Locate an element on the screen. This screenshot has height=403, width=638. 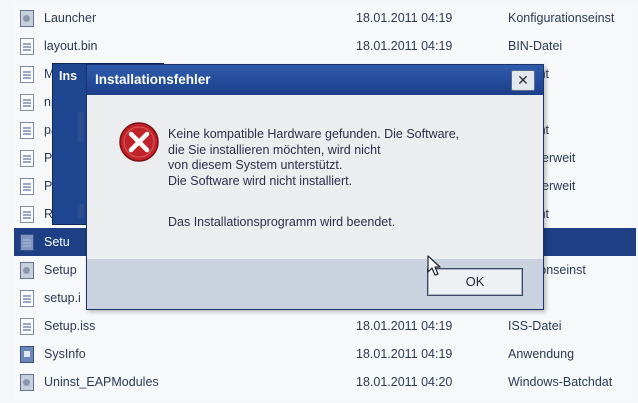
error-icon is located at coordinates (139, 142).